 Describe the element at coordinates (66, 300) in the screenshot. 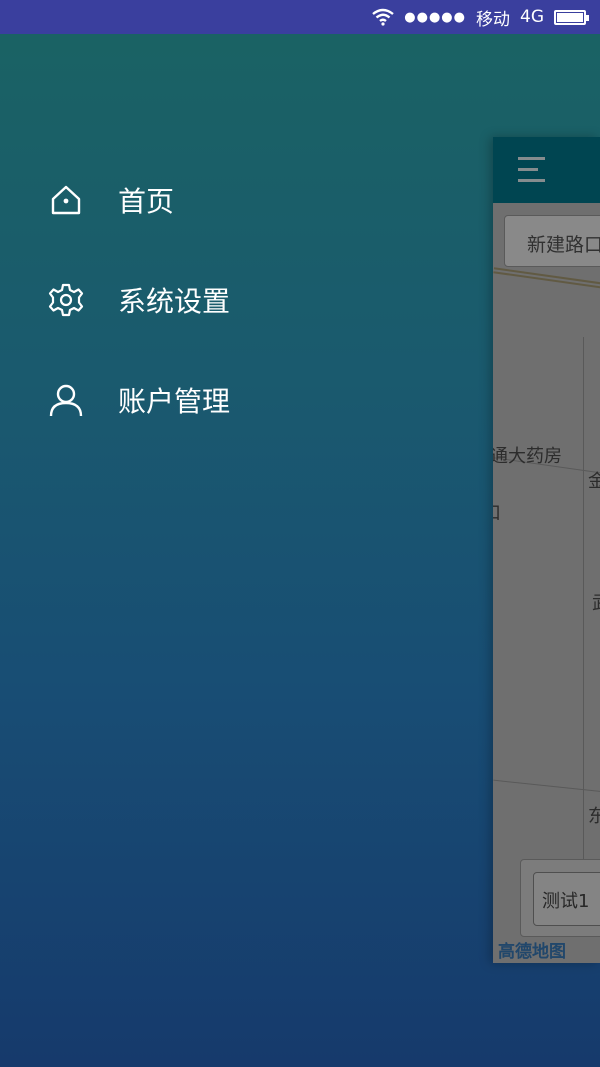

I see `gear-icon` at that location.